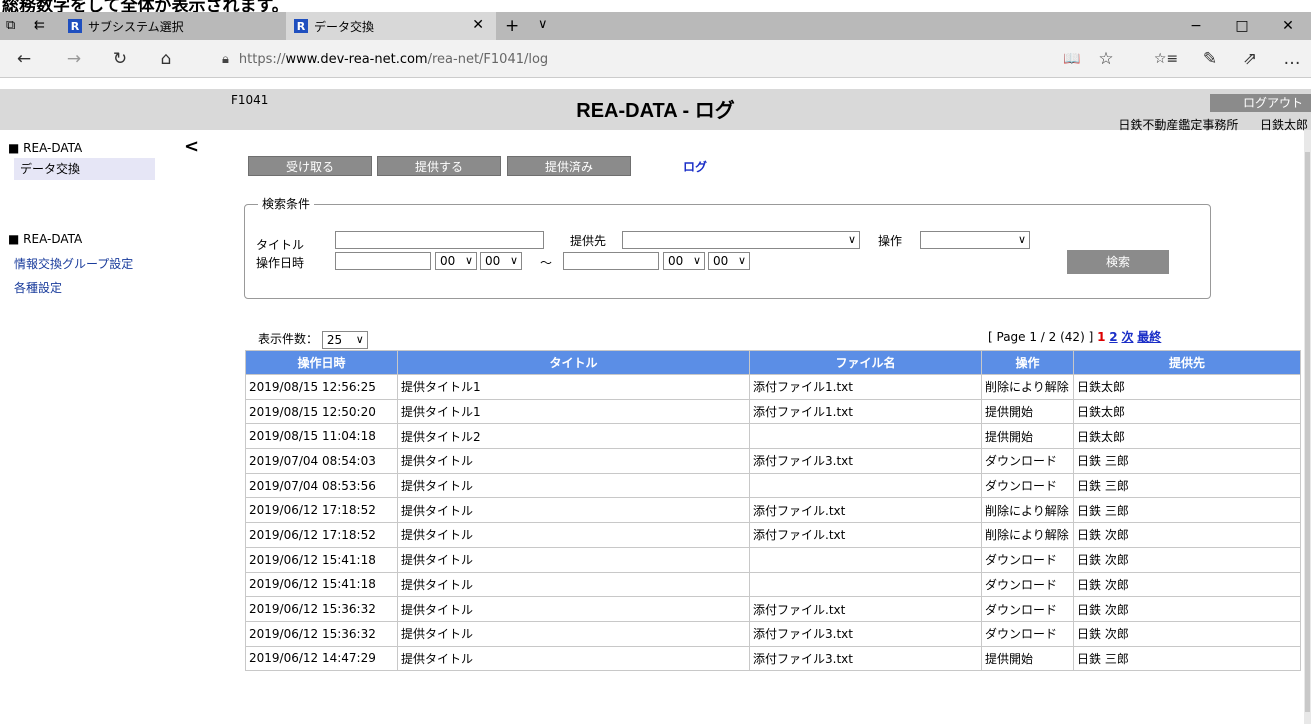  What do you see at coordinates (448, 261) in the screenshot?
I see `from-hour-value: 00` at bounding box center [448, 261].